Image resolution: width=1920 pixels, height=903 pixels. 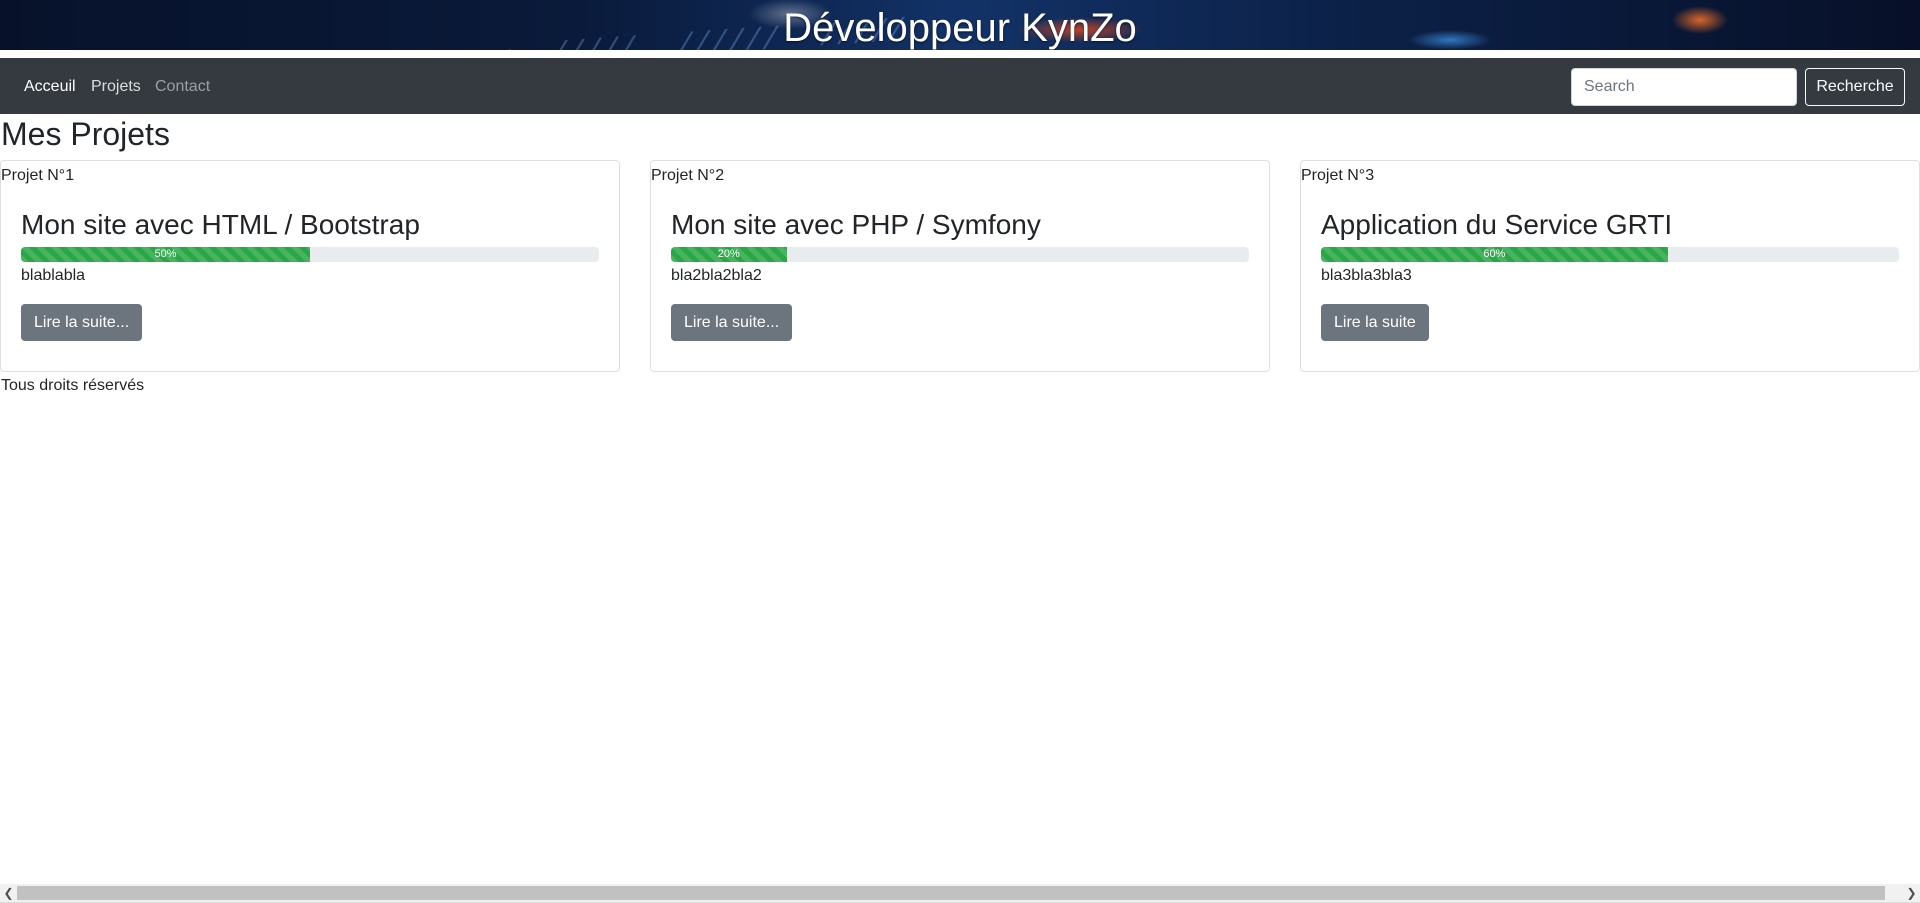 I want to click on project-card-text: bla3bla3bla3, so click(x=1366, y=275).